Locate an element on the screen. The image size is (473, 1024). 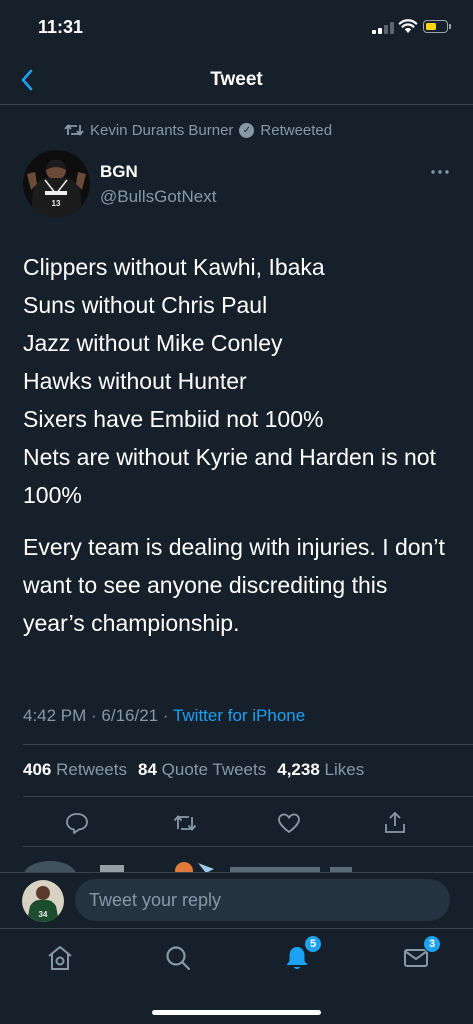
reply-icon is located at coordinates (77, 823).